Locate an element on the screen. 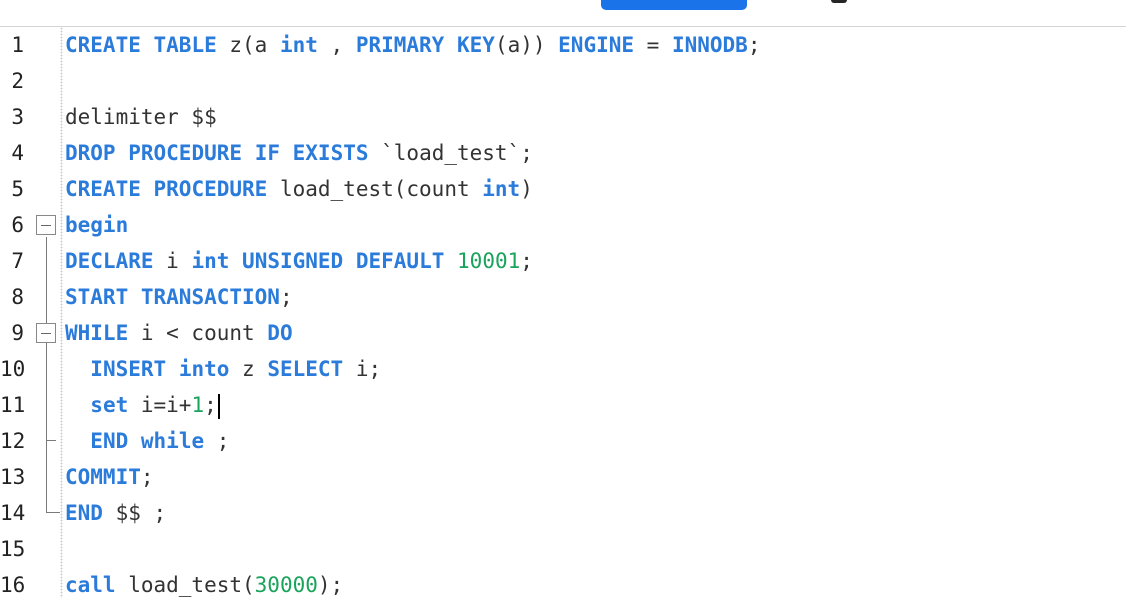  sql-keyword: SELECT is located at coordinates (305, 369).